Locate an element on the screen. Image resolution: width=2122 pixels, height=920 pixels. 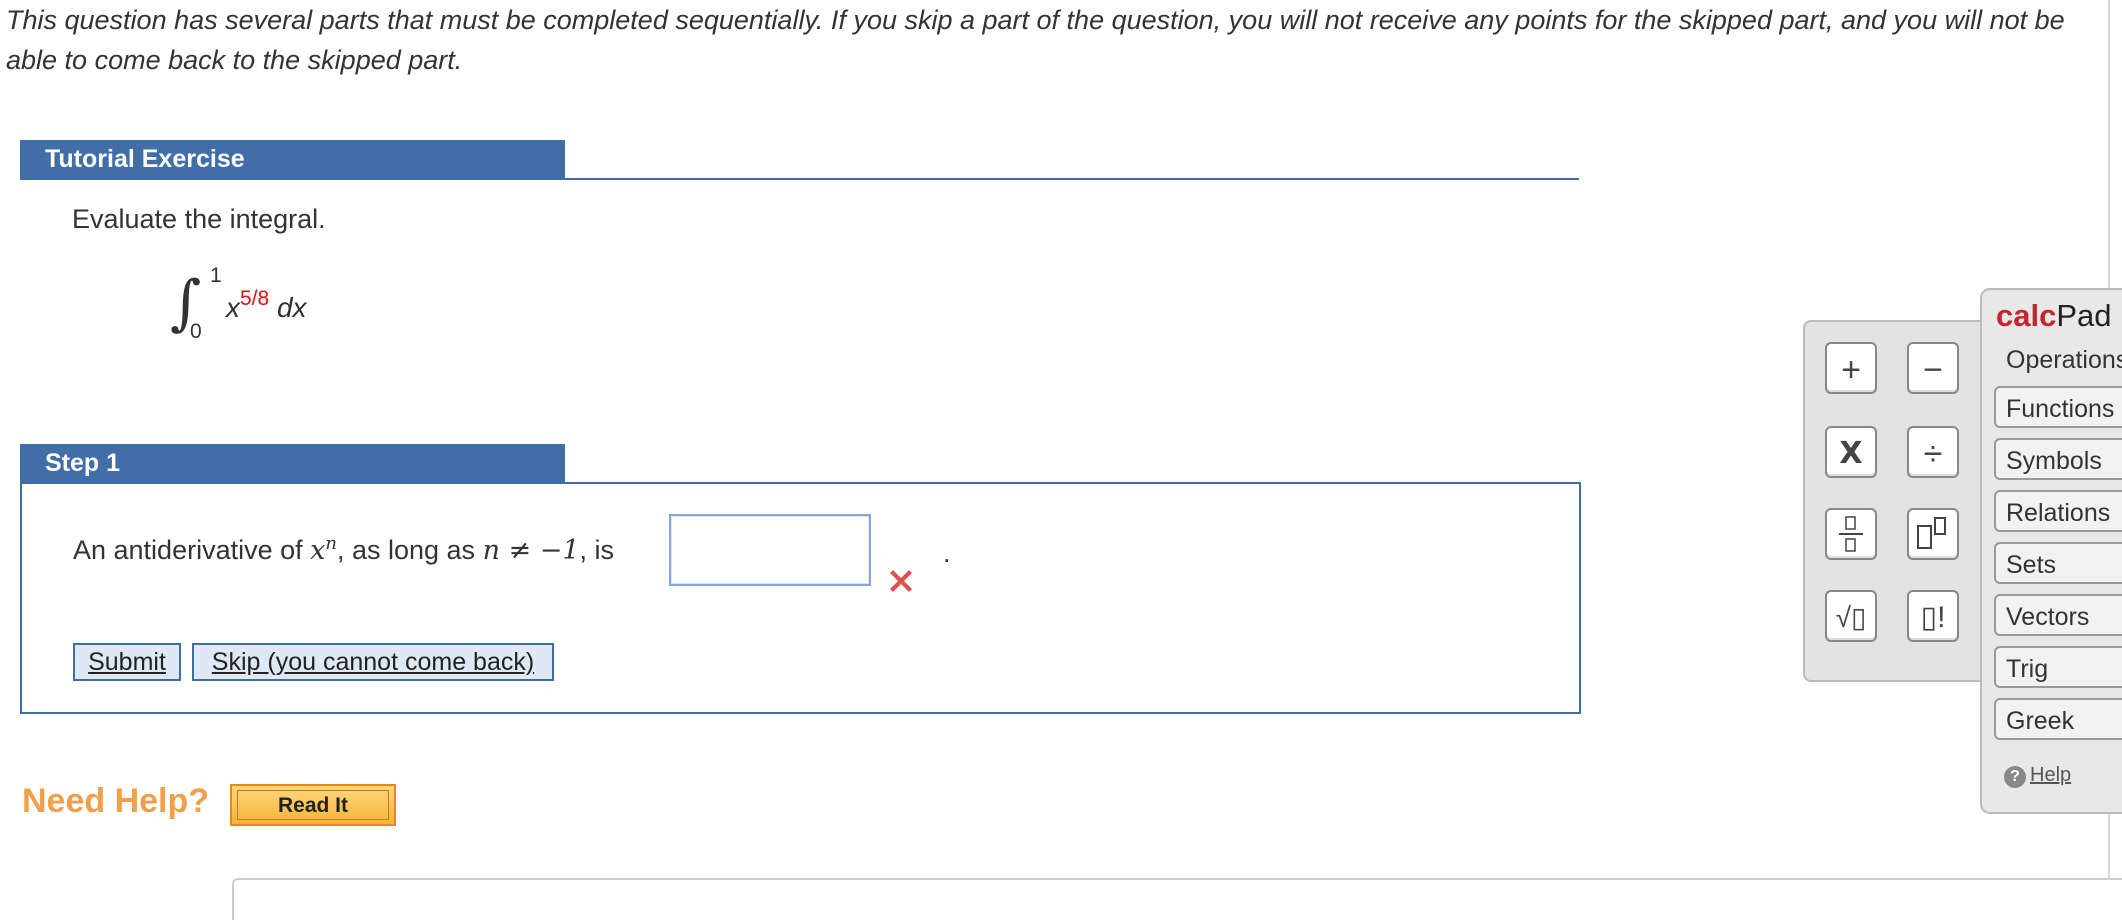
tutorial-header-bar: Tutorial Exercise is located at coordinates (799, 160).